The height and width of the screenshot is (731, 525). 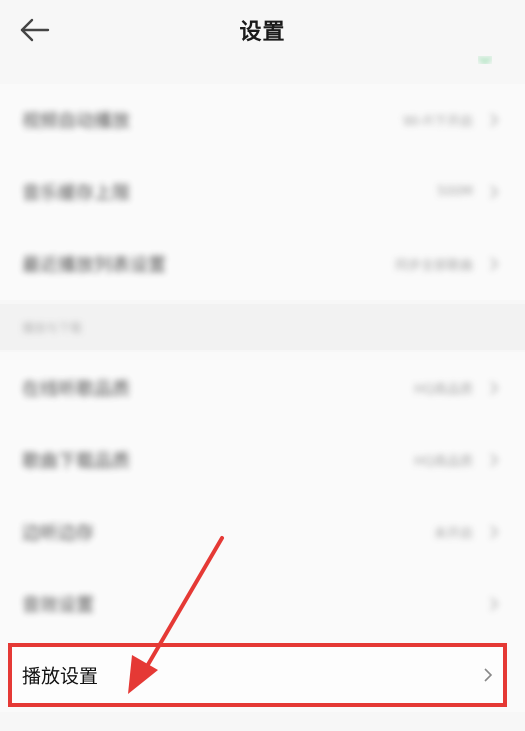 I want to click on setting-row-video-autoplay: 视频自动播放 Wi-Fi下开启, so click(x=262, y=120).